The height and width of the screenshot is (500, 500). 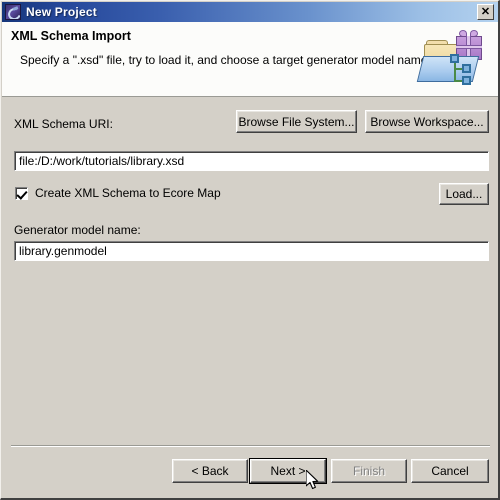 I want to click on window-title: New Project, so click(x=61, y=12).